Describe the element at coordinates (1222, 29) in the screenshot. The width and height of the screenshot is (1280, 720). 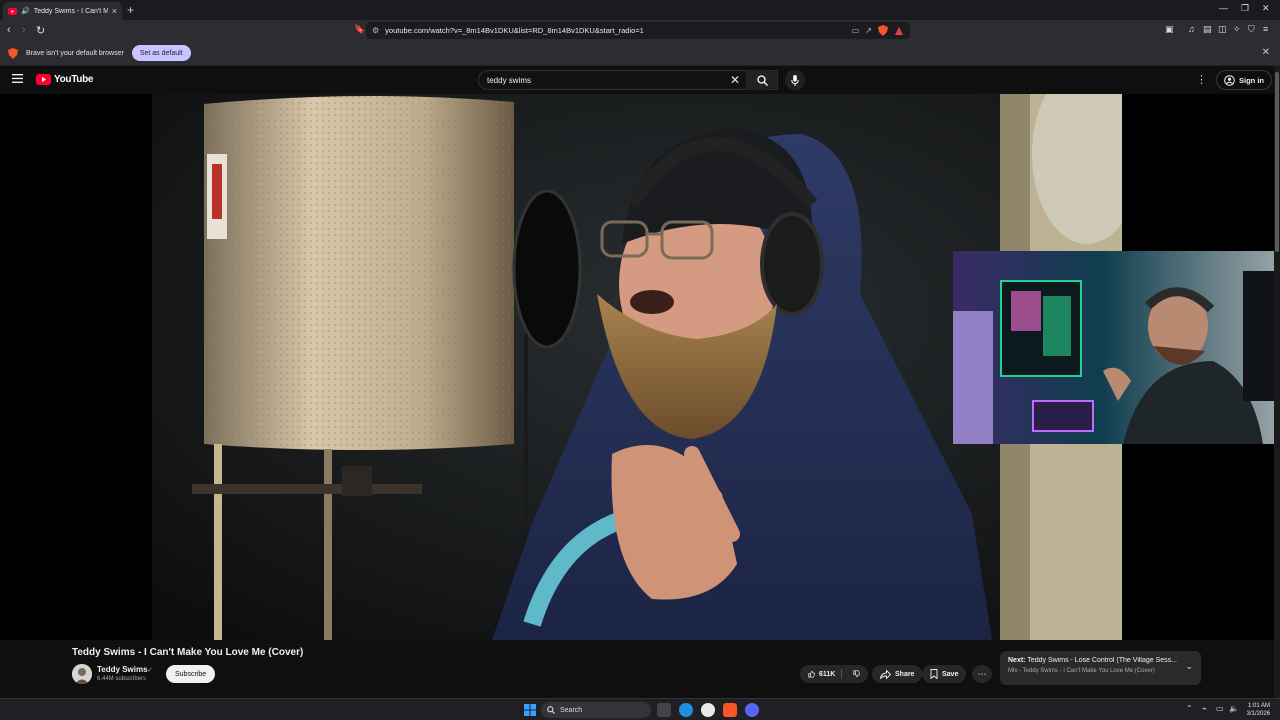
I see `wallet-icon: ◫` at that location.